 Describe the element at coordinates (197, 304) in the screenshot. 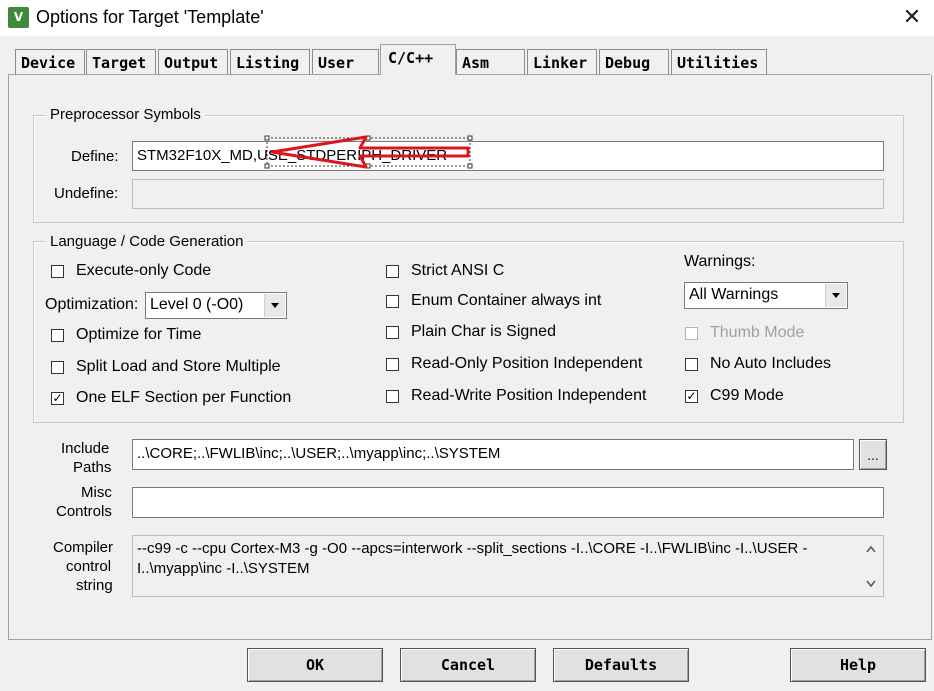

I see `optimization-value: Level 0 (-O0)` at that location.